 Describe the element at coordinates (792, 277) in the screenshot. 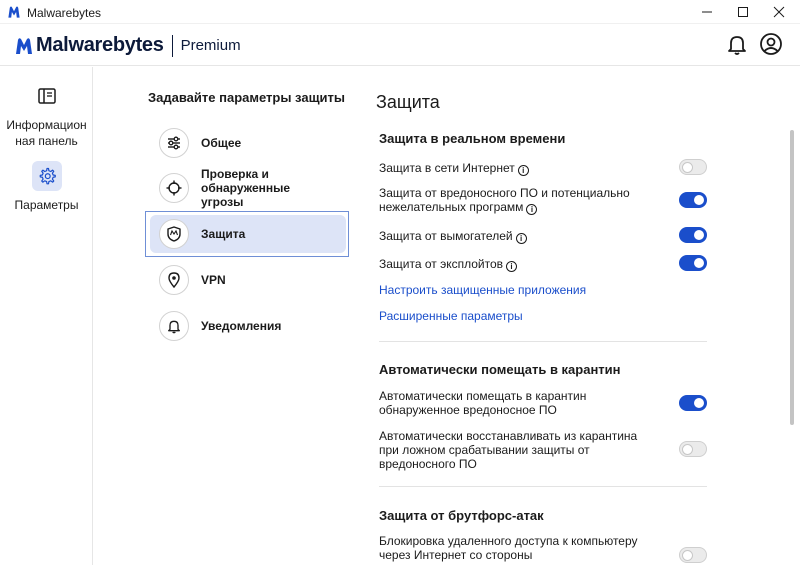

I see `scrollbar` at that location.